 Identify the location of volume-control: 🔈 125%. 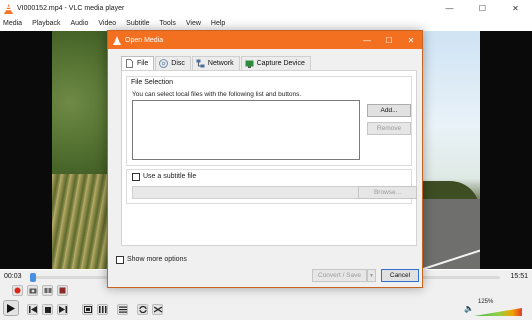
(494, 307).